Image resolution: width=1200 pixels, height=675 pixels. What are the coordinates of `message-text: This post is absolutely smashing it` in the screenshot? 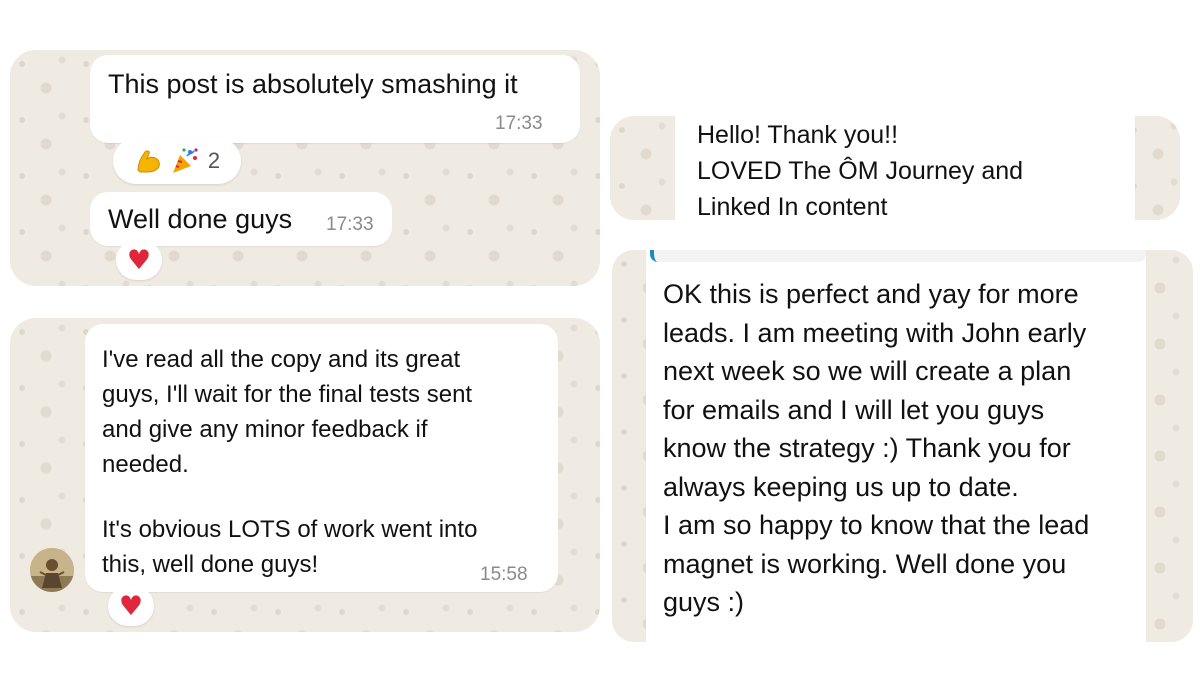 It's located at (313, 84).